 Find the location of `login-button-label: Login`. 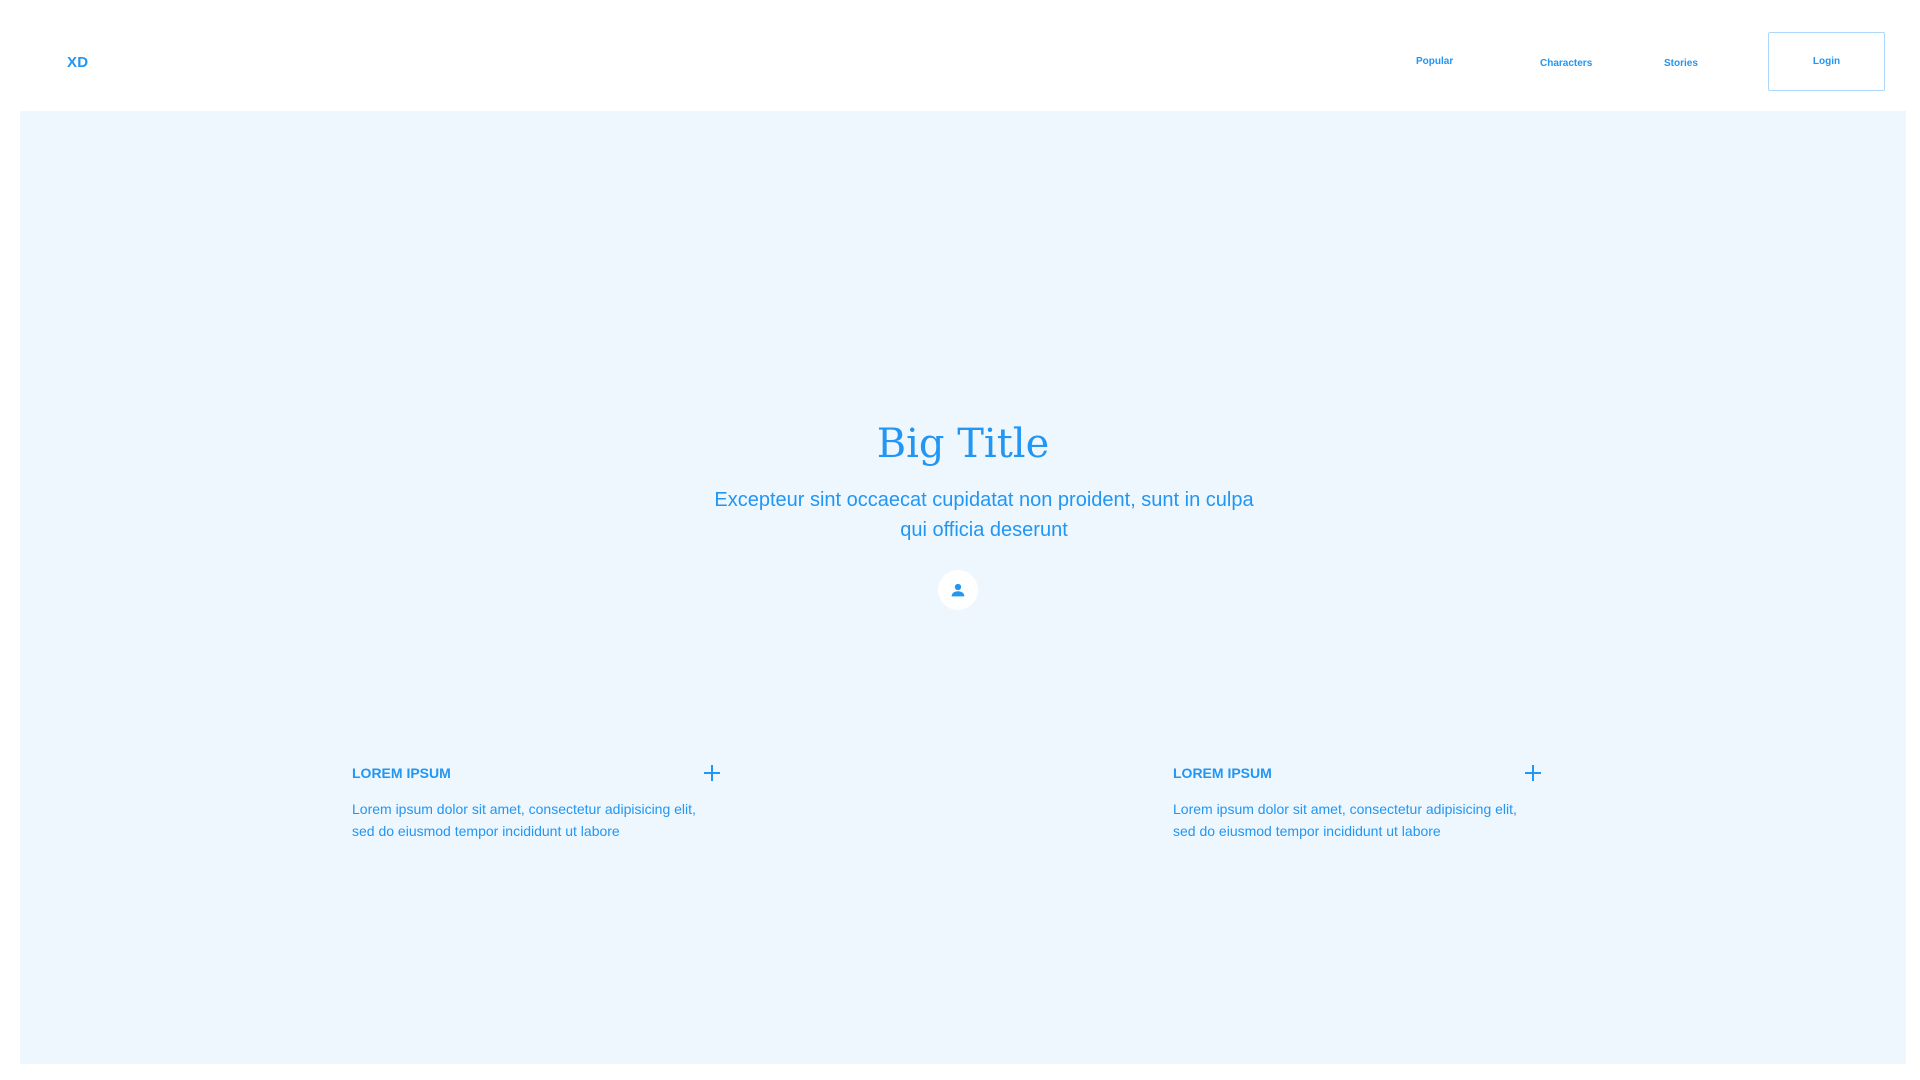

login-button-label: Login is located at coordinates (1826, 61).